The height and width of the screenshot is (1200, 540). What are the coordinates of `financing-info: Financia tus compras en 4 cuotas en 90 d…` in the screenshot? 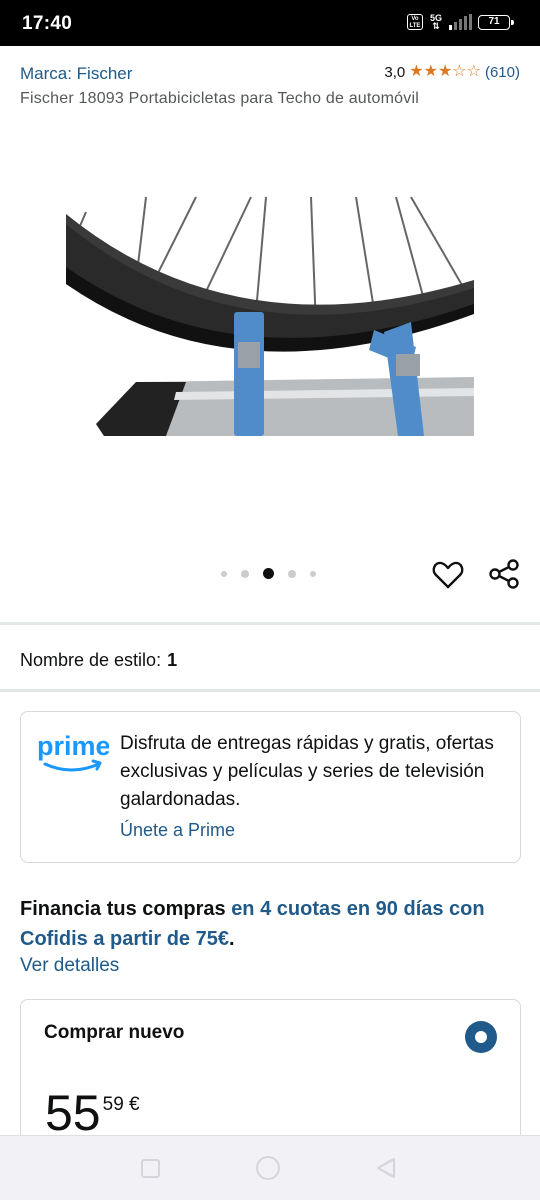 It's located at (270, 924).